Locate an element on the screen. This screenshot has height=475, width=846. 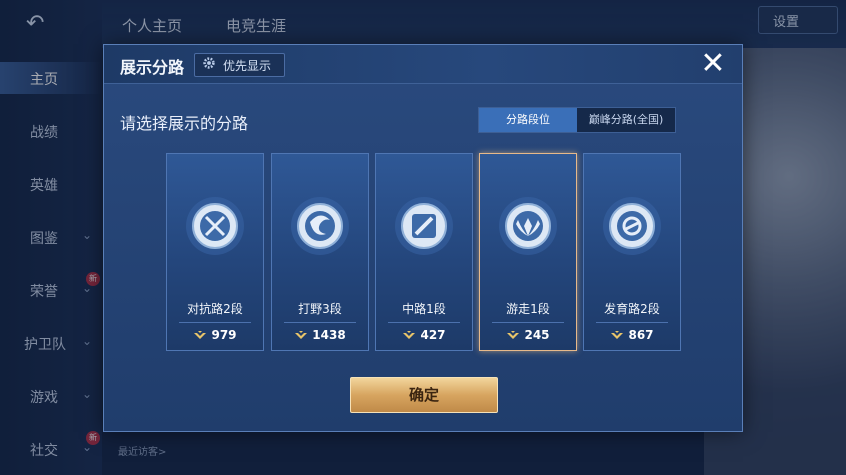
lane-name: 发育路2段 is located at coordinates (632, 309).